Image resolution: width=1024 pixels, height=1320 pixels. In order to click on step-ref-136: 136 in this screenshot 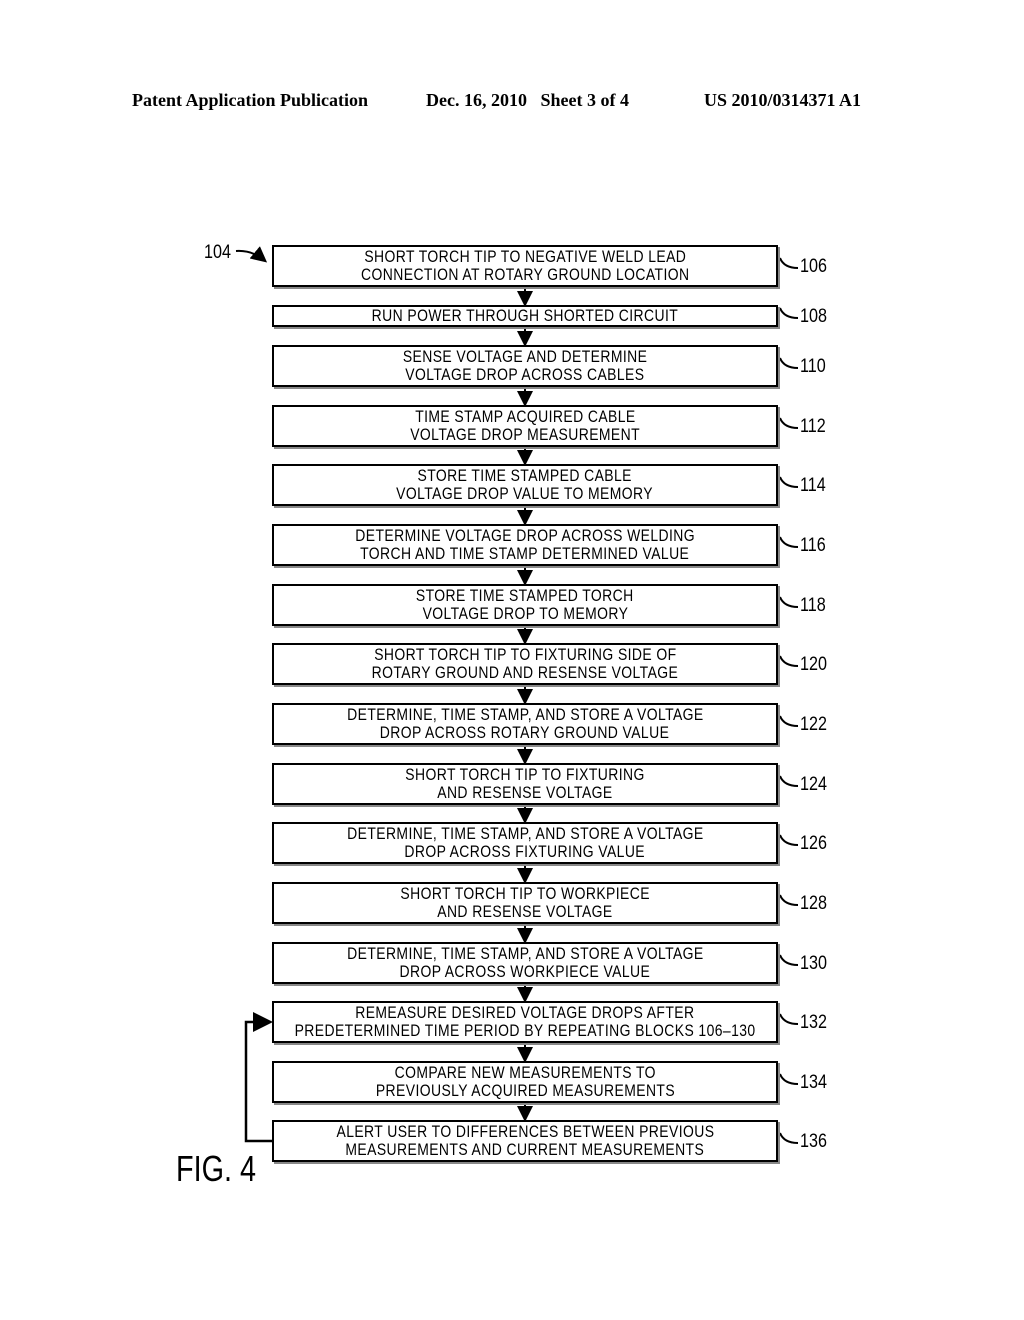, I will do `click(813, 1141)`.